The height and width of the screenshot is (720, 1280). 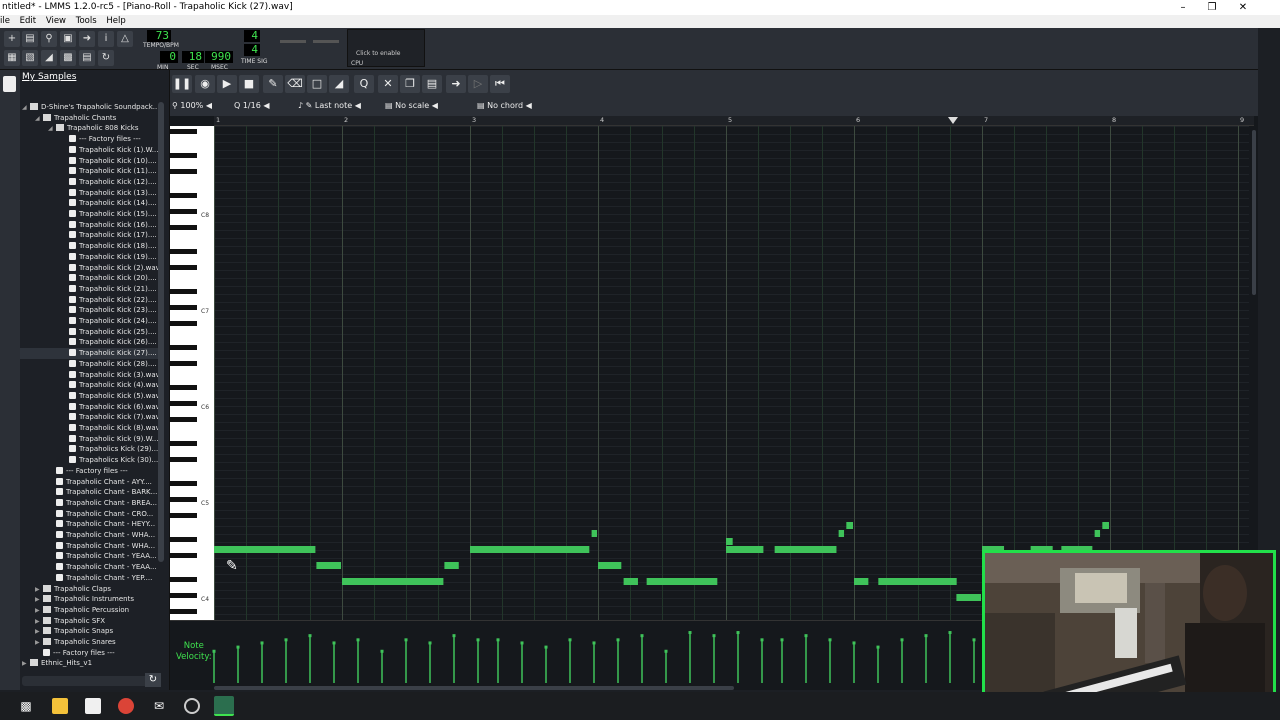 What do you see at coordinates (1254, 212) in the screenshot?
I see `vertical-scrollbar` at bounding box center [1254, 212].